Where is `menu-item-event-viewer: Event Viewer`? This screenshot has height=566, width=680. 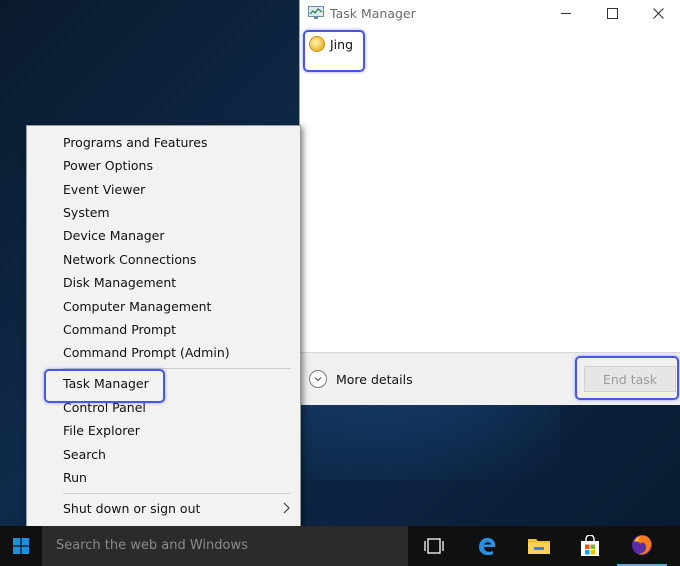
menu-item-event-viewer: Event Viewer is located at coordinates (104, 189).